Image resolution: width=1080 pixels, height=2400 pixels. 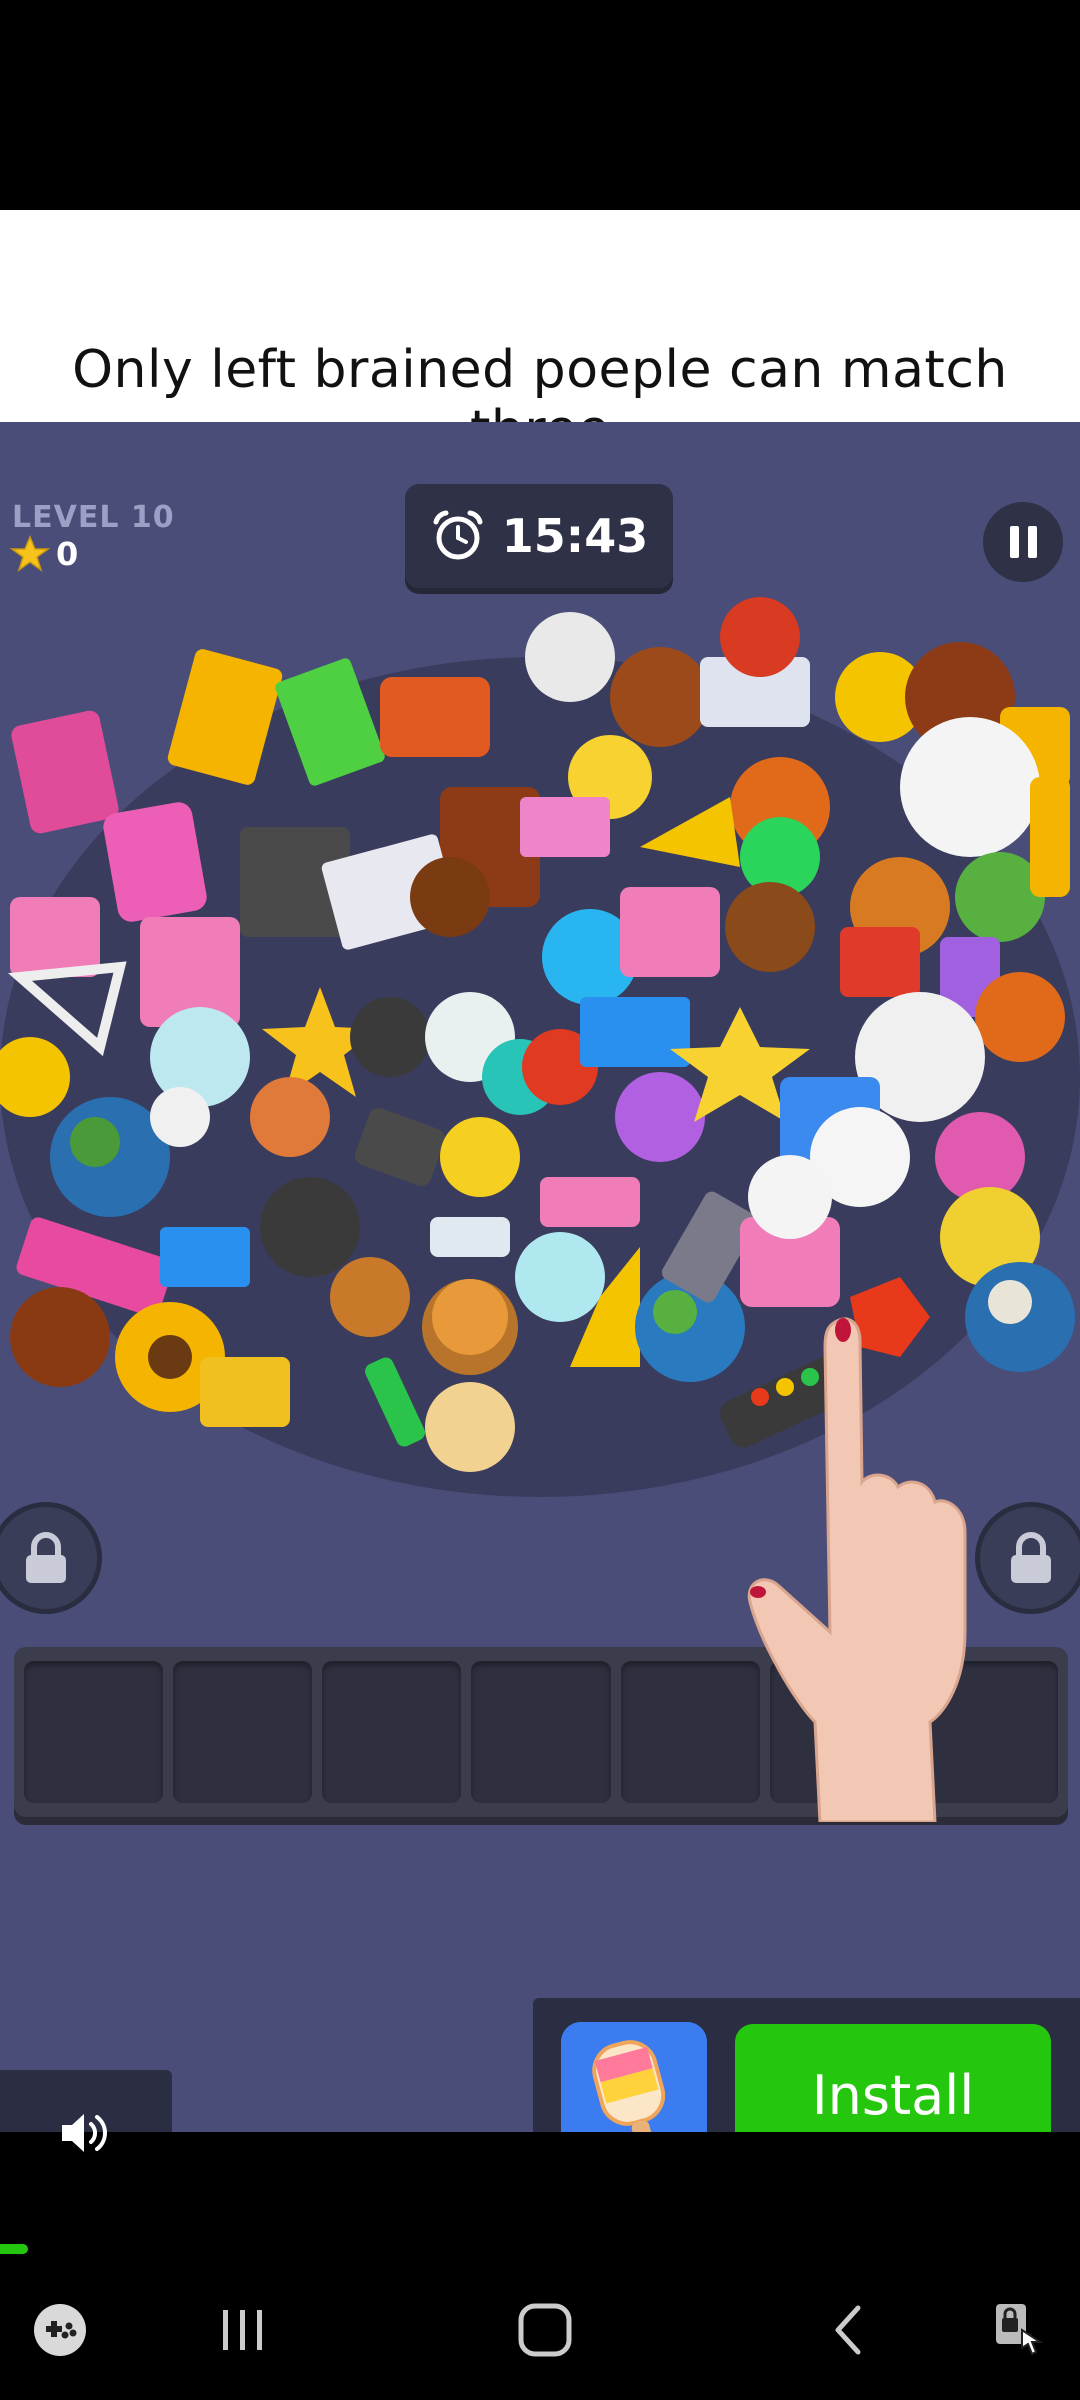 I want to click on locked-slot-left, so click(x=51, y=1558).